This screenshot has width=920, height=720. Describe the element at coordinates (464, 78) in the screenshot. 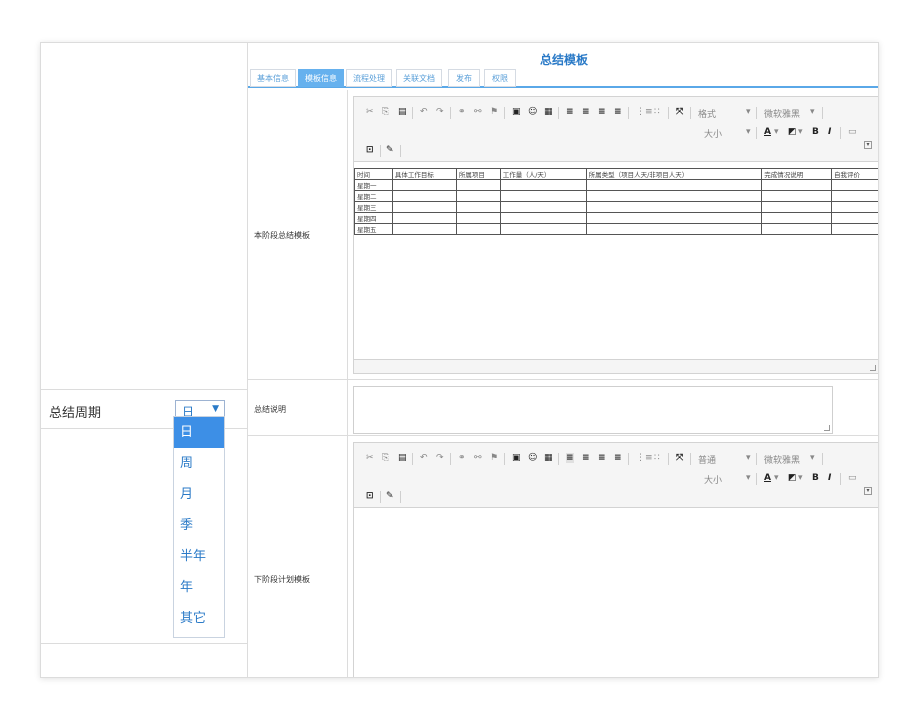

I see `tab-publish: 发布` at that location.